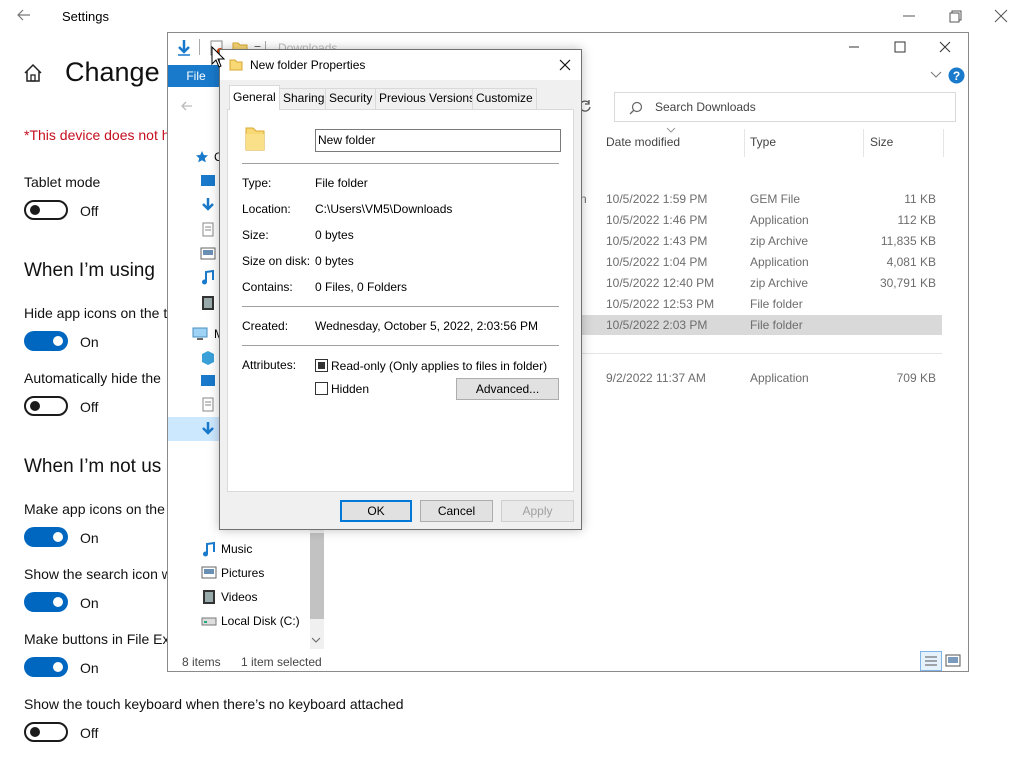 Image resolution: width=1024 pixels, height=768 pixels. Describe the element at coordinates (900, 47) in the screenshot. I see `explorer-maximize-icon` at that location.